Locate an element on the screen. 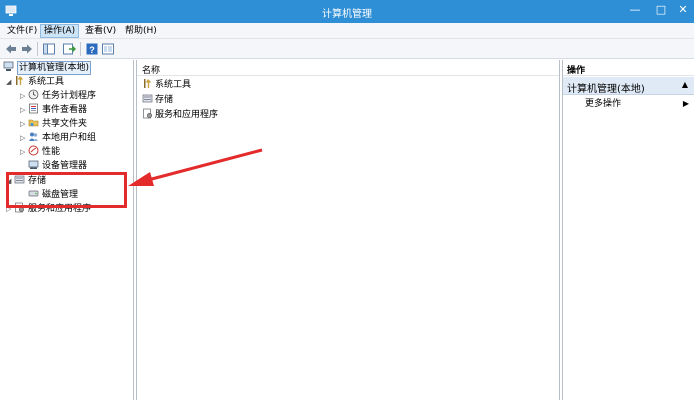  help-icon: ? is located at coordinates (92, 49).